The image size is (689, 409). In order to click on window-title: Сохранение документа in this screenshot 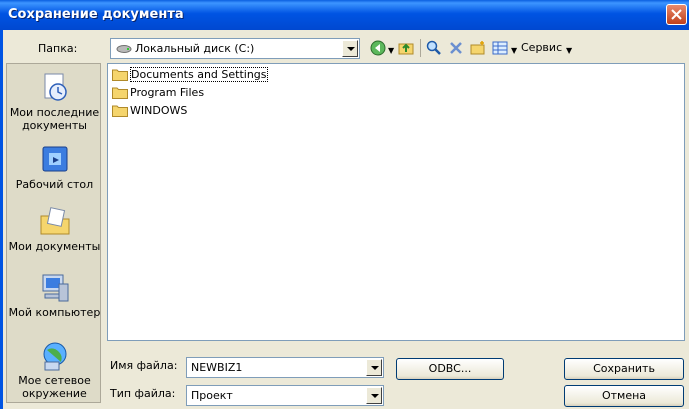, I will do `click(96, 14)`.